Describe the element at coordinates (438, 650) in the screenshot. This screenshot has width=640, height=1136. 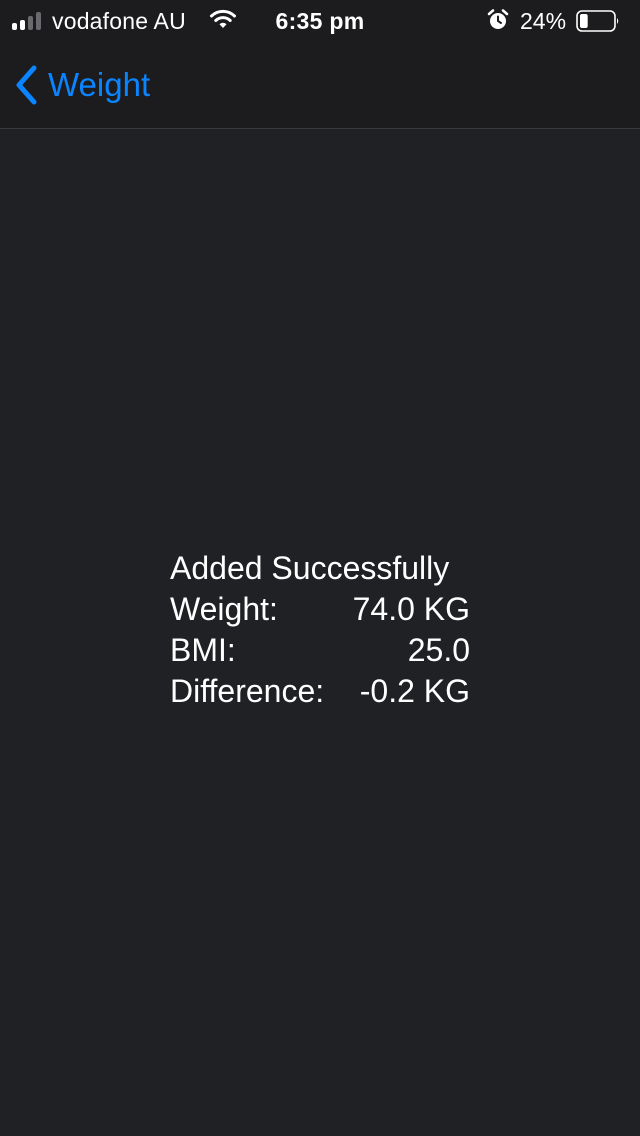
I see `bmi-value: 25.0` at that location.